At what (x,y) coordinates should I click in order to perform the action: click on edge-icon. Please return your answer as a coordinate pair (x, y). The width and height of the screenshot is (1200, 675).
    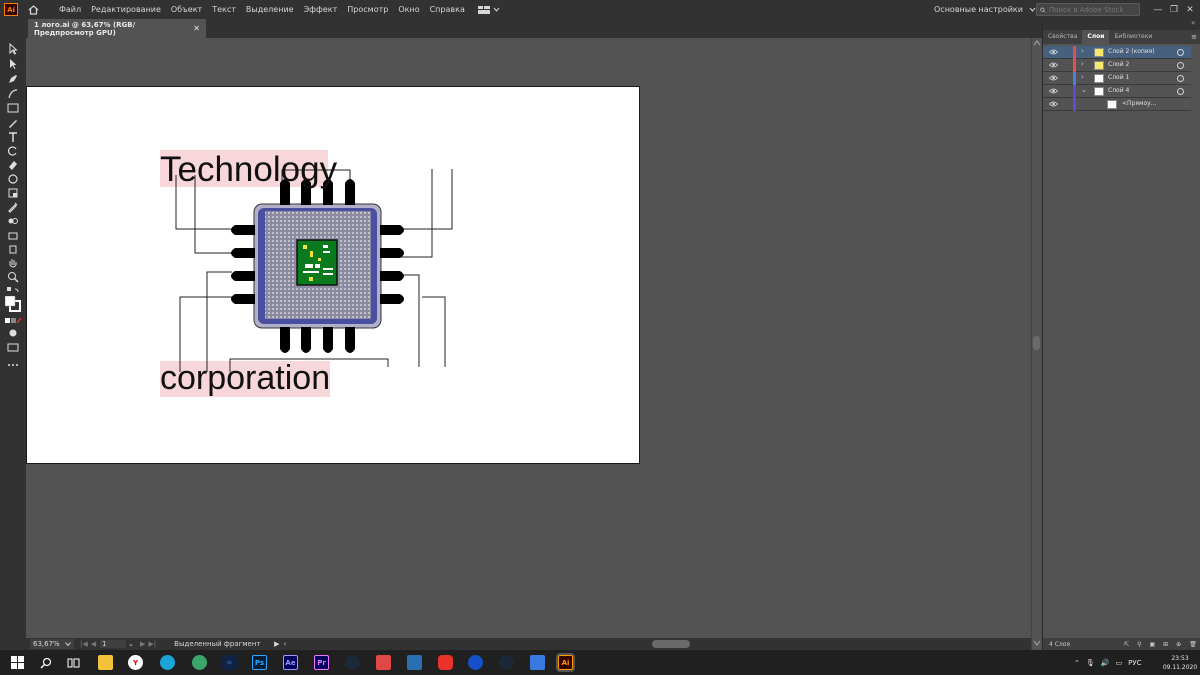
    Looking at the image, I should click on (167, 662).